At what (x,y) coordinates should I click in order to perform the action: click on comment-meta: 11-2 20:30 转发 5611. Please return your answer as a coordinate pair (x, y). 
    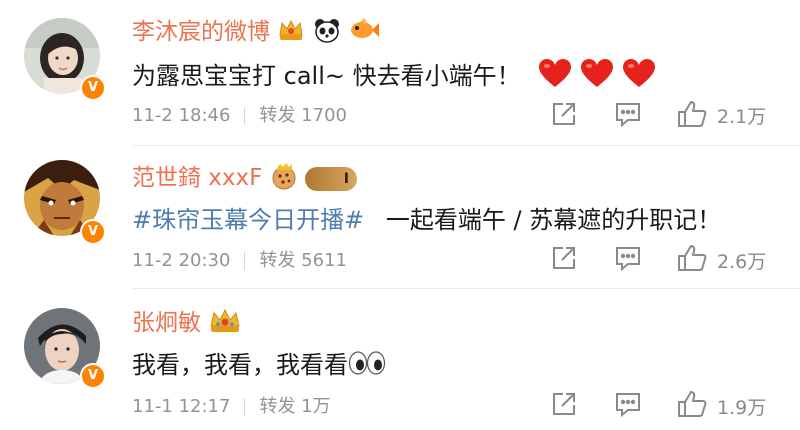
    Looking at the image, I should click on (239, 259).